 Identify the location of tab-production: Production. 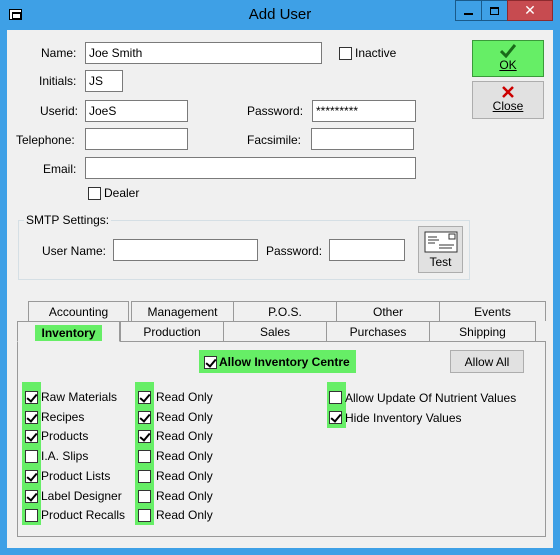
(172, 331).